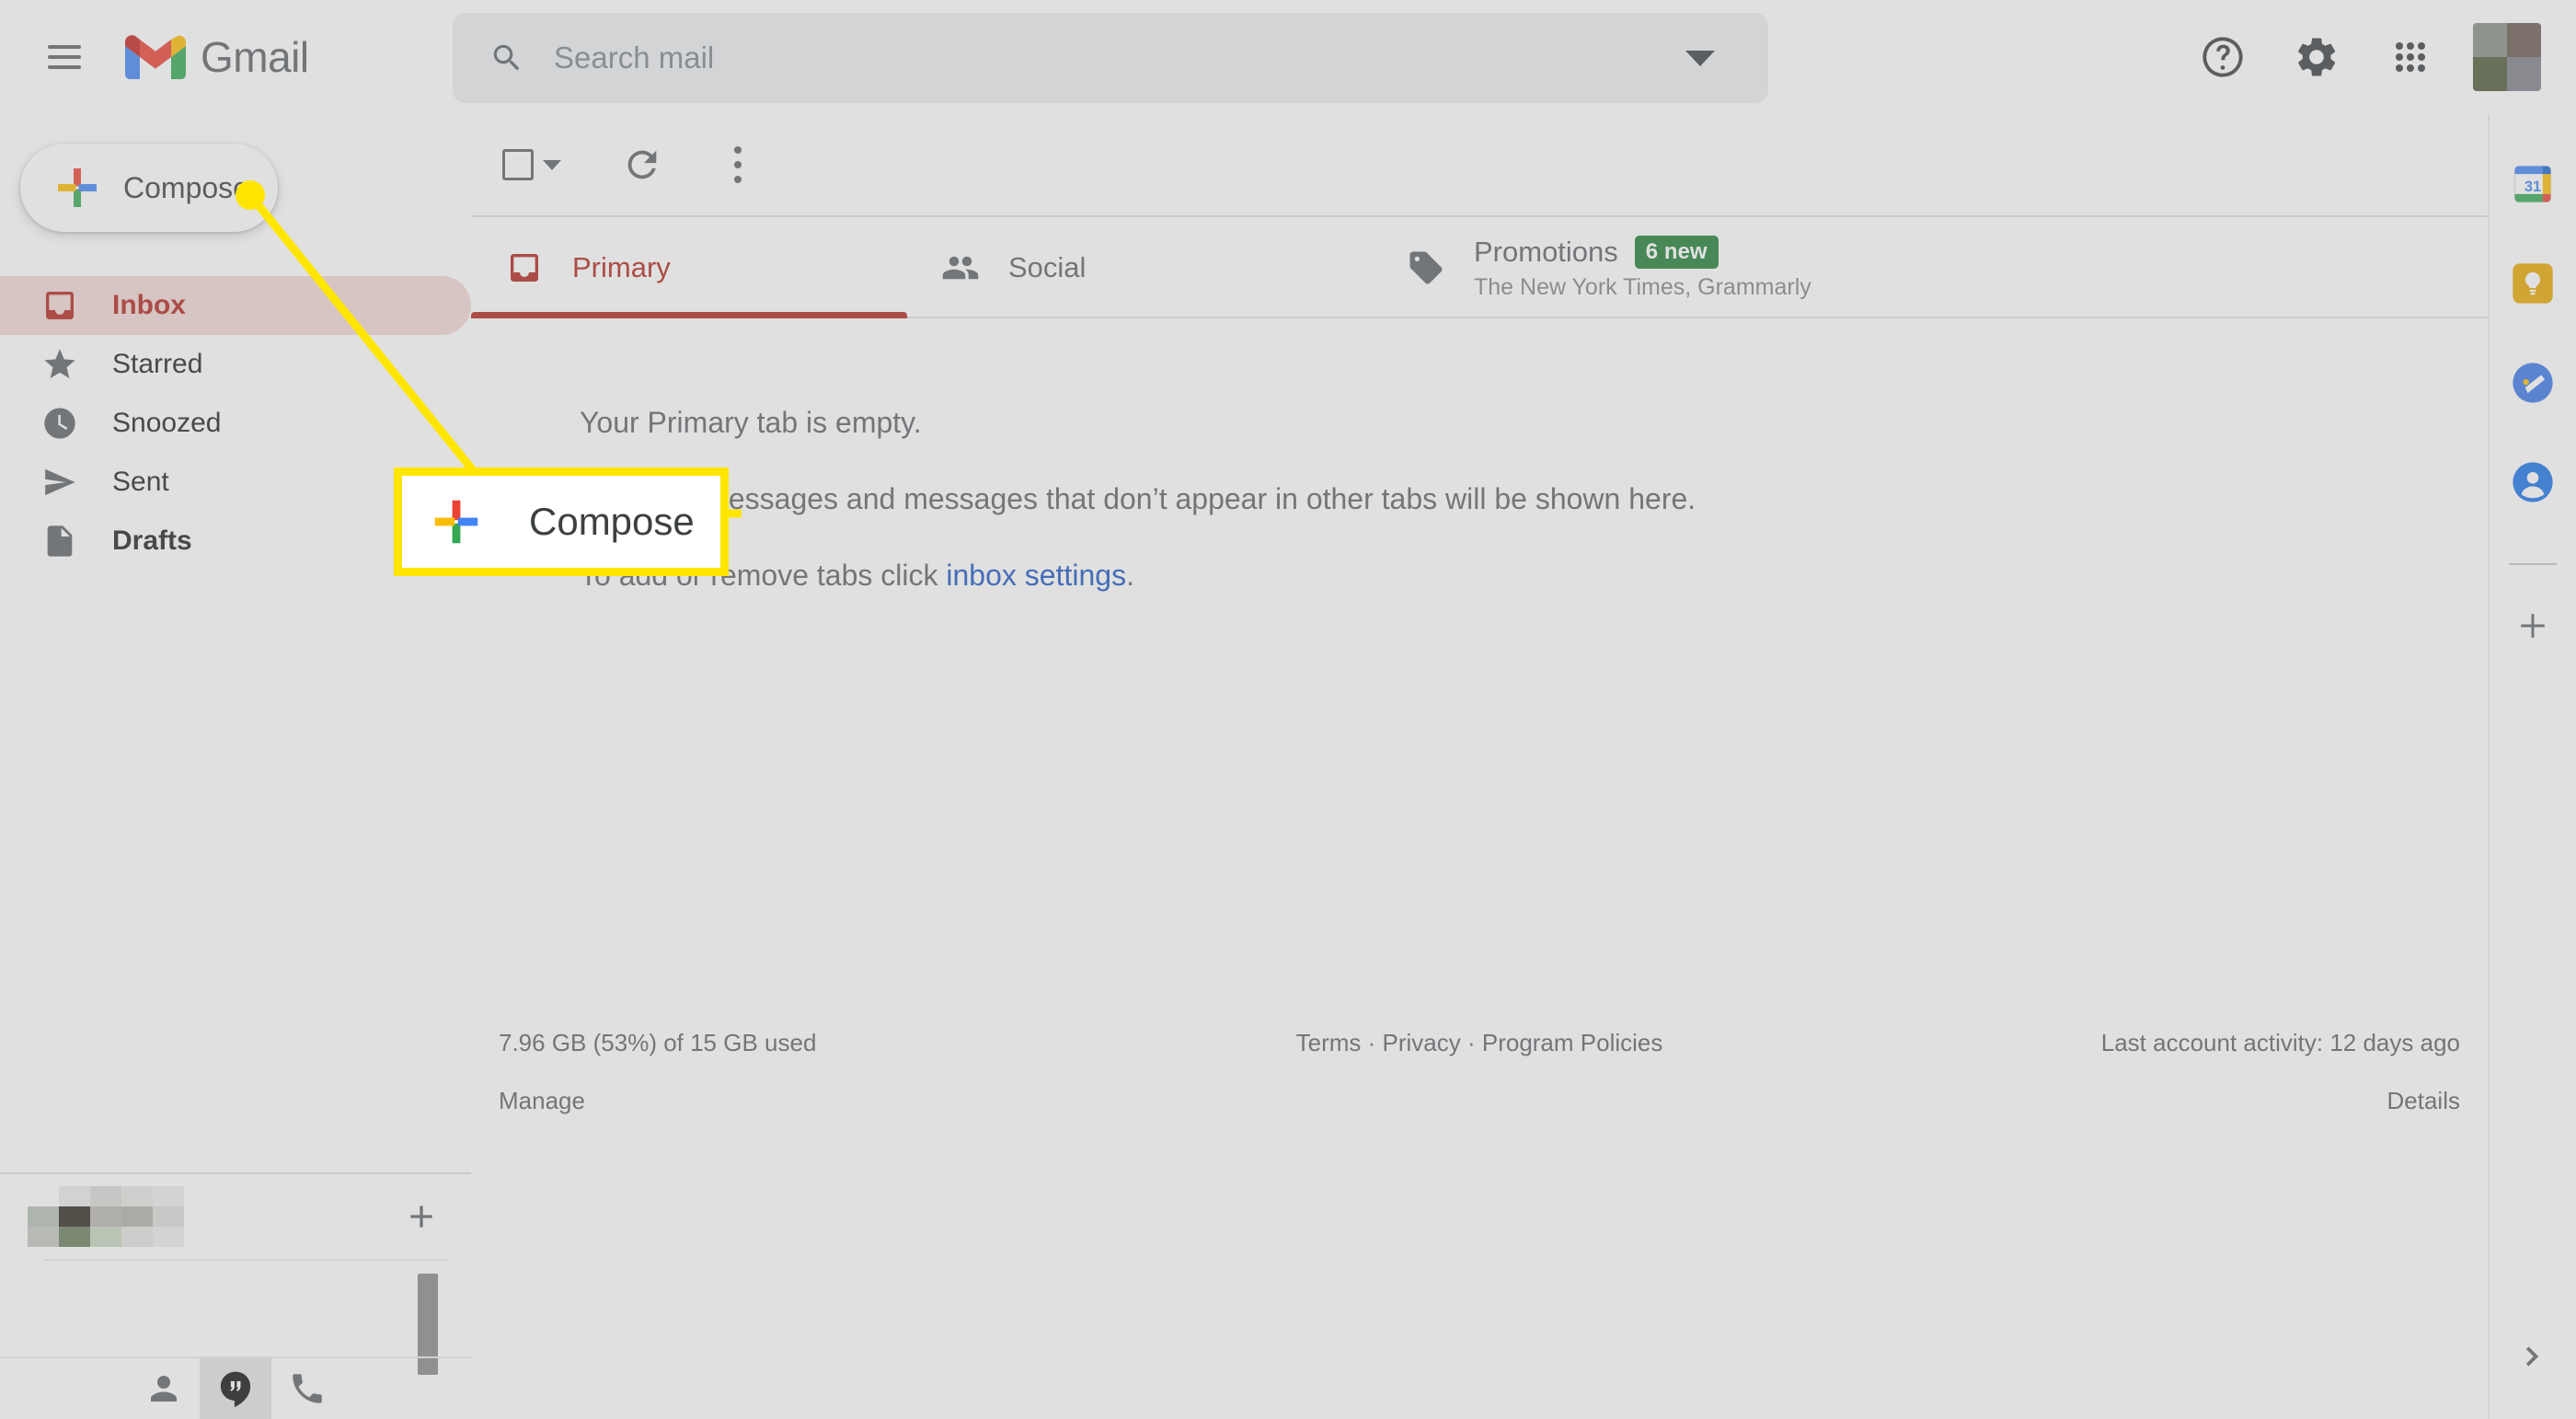  I want to click on chat-user-row, so click(235, 1216).